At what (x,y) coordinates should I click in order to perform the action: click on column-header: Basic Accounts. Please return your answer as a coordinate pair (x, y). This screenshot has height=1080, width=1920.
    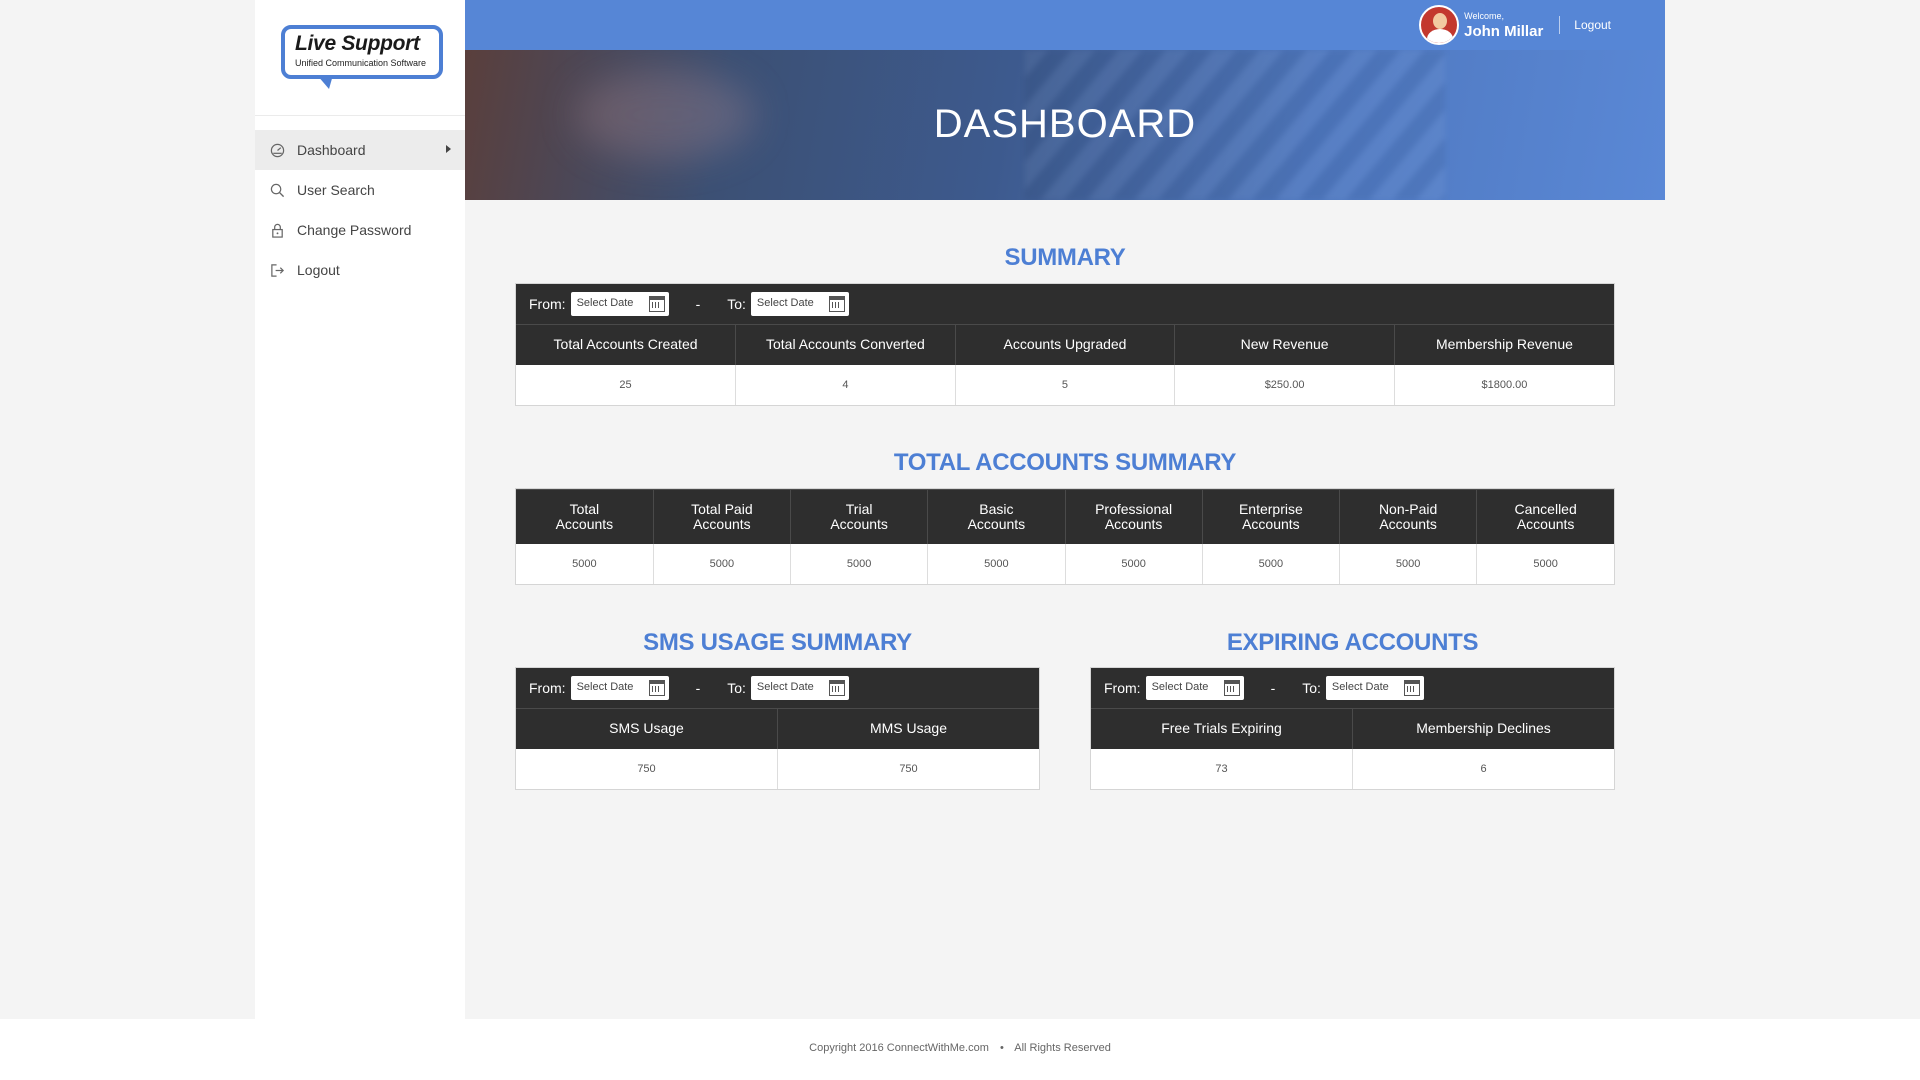
    Looking at the image, I should click on (996, 516).